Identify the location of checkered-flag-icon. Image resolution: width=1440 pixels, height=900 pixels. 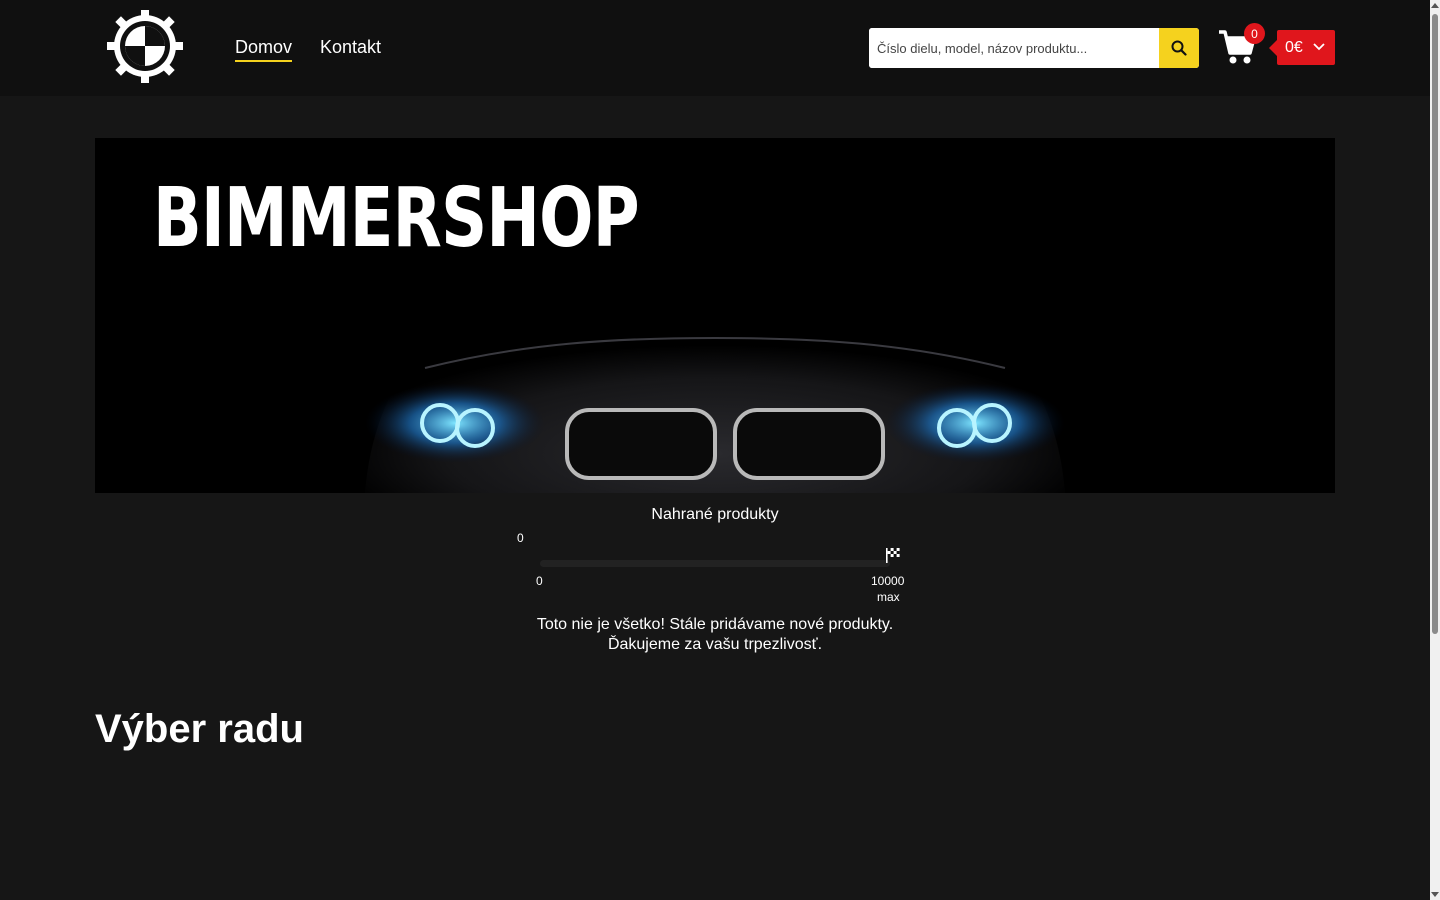
(893, 555).